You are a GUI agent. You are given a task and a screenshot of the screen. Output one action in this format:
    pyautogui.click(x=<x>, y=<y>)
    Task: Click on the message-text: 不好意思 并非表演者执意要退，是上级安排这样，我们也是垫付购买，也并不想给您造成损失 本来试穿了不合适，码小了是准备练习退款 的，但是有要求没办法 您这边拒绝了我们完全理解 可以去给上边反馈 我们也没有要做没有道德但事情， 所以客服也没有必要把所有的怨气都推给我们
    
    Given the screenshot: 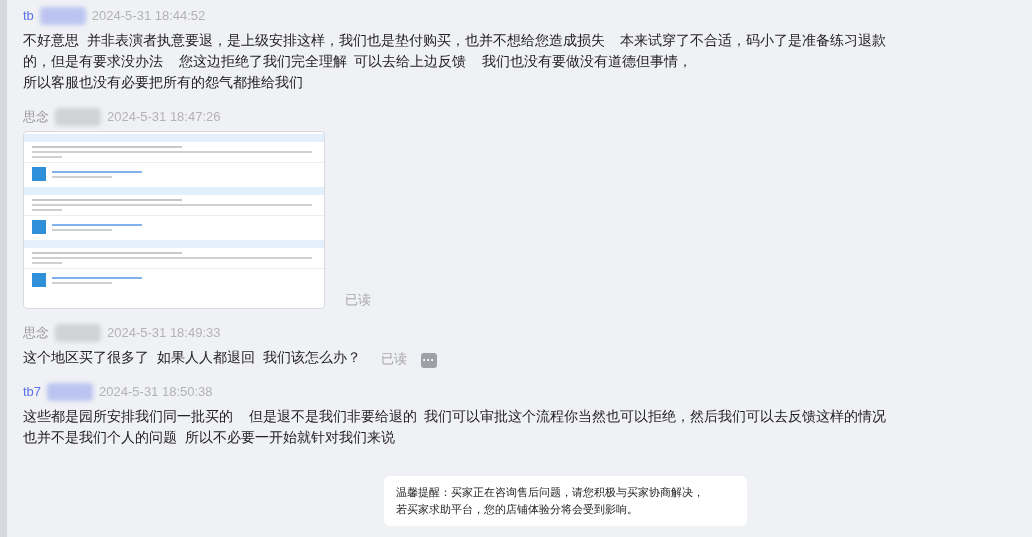 What is the action you would take?
    pyautogui.click(x=455, y=61)
    